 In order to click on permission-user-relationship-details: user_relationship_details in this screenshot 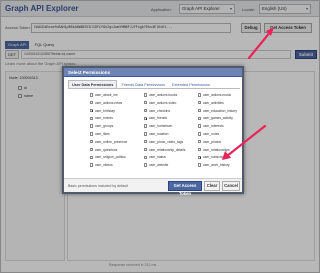, I will do `click(164, 150)`.